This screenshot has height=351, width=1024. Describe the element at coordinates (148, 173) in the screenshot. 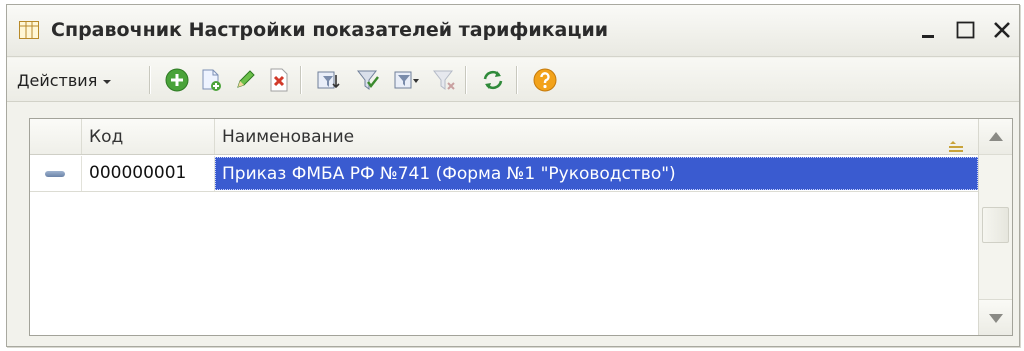

I see `cell-code: 000000001` at that location.